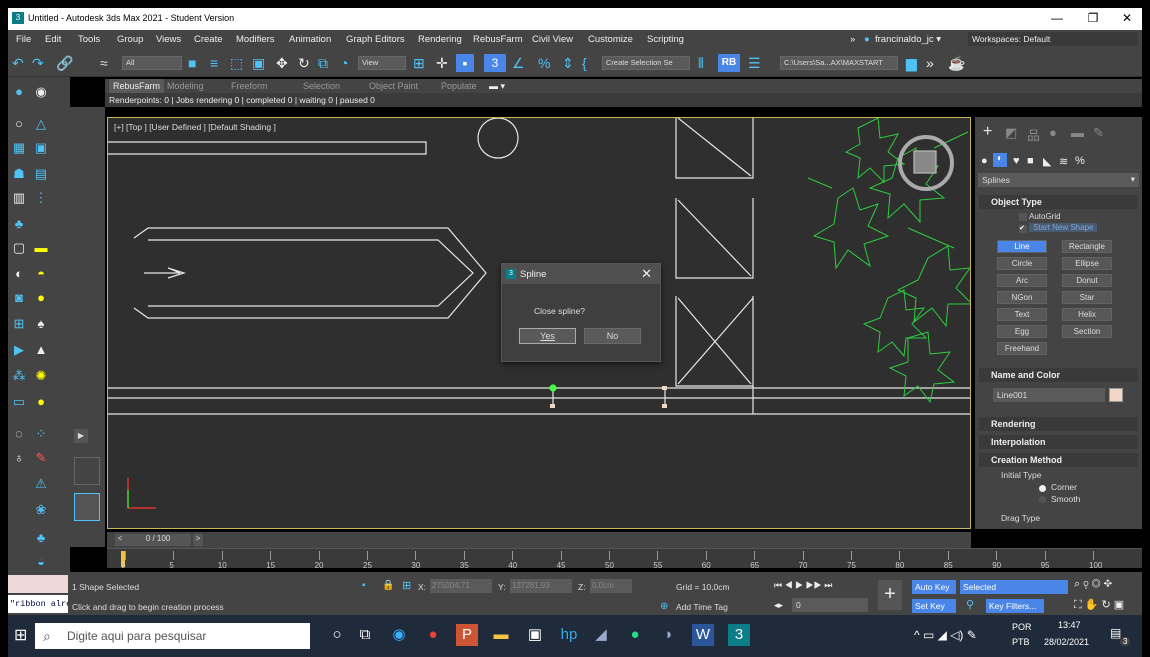 This screenshot has height=657, width=1150. I want to click on reference-coordinate-dropdown: View, so click(382, 63).